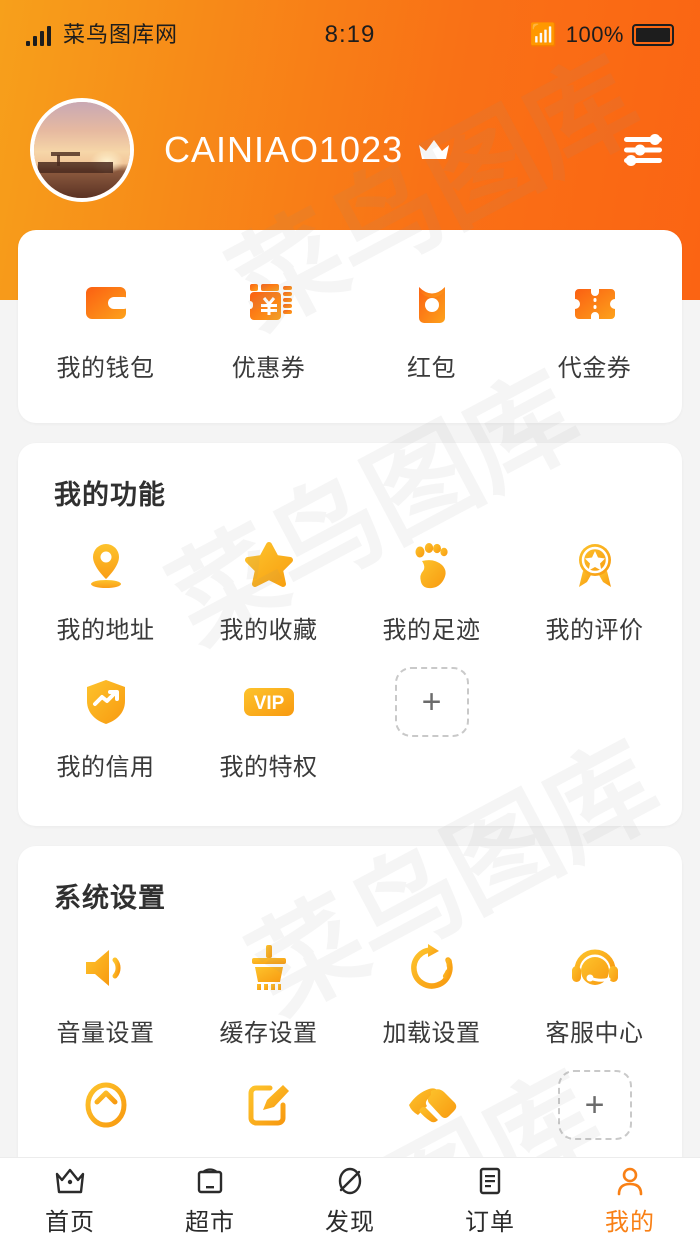  Describe the element at coordinates (70, 1201) in the screenshot. I see `tab-home: 首页` at that location.